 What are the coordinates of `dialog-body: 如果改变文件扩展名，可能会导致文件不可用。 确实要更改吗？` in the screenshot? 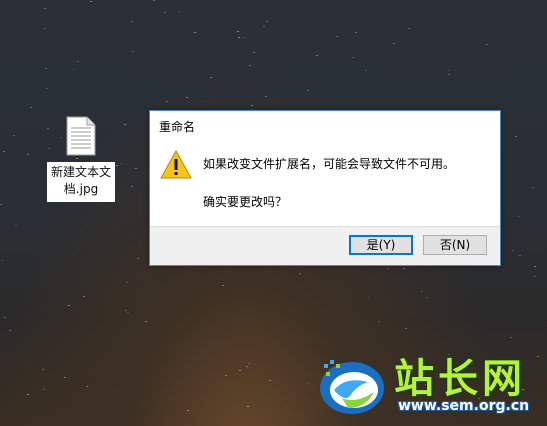 It's located at (325, 184).